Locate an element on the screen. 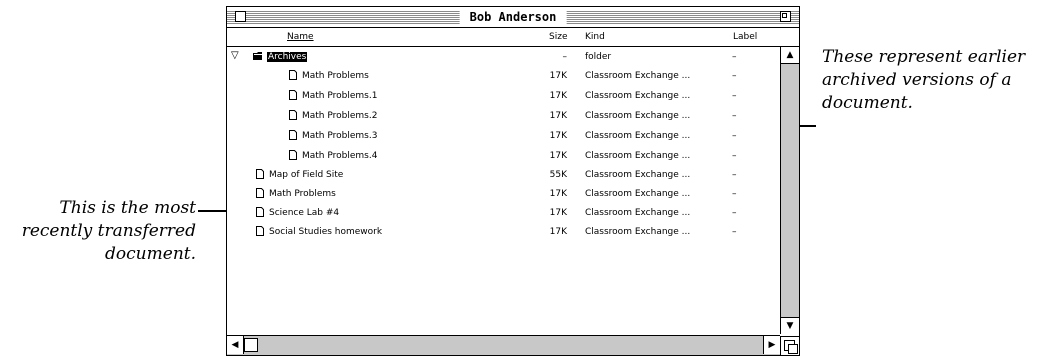 The height and width of the screenshot is (360, 1049). vertical-scrollbar: ▲ ▼ is located at coordinates (789, 190).